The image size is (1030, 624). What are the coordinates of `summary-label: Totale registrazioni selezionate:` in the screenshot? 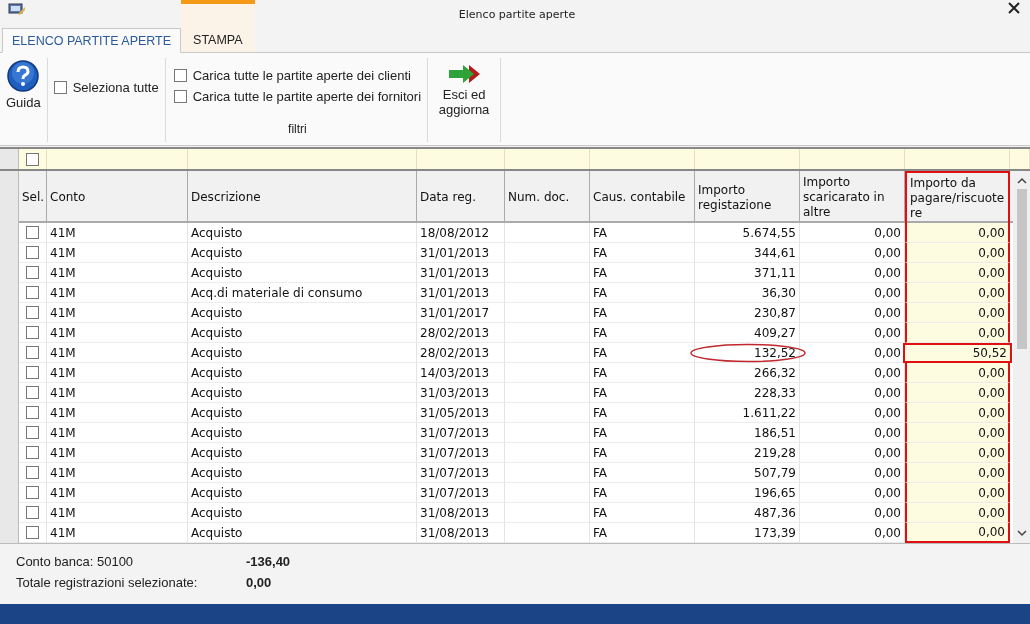 It's located at (107, 582).